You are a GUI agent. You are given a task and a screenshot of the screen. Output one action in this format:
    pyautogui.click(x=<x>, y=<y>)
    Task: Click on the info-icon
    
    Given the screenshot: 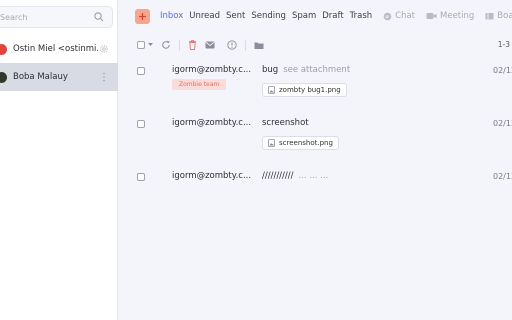 What is the action you would take?
    pyautogui.click(x=232, y=45)
    